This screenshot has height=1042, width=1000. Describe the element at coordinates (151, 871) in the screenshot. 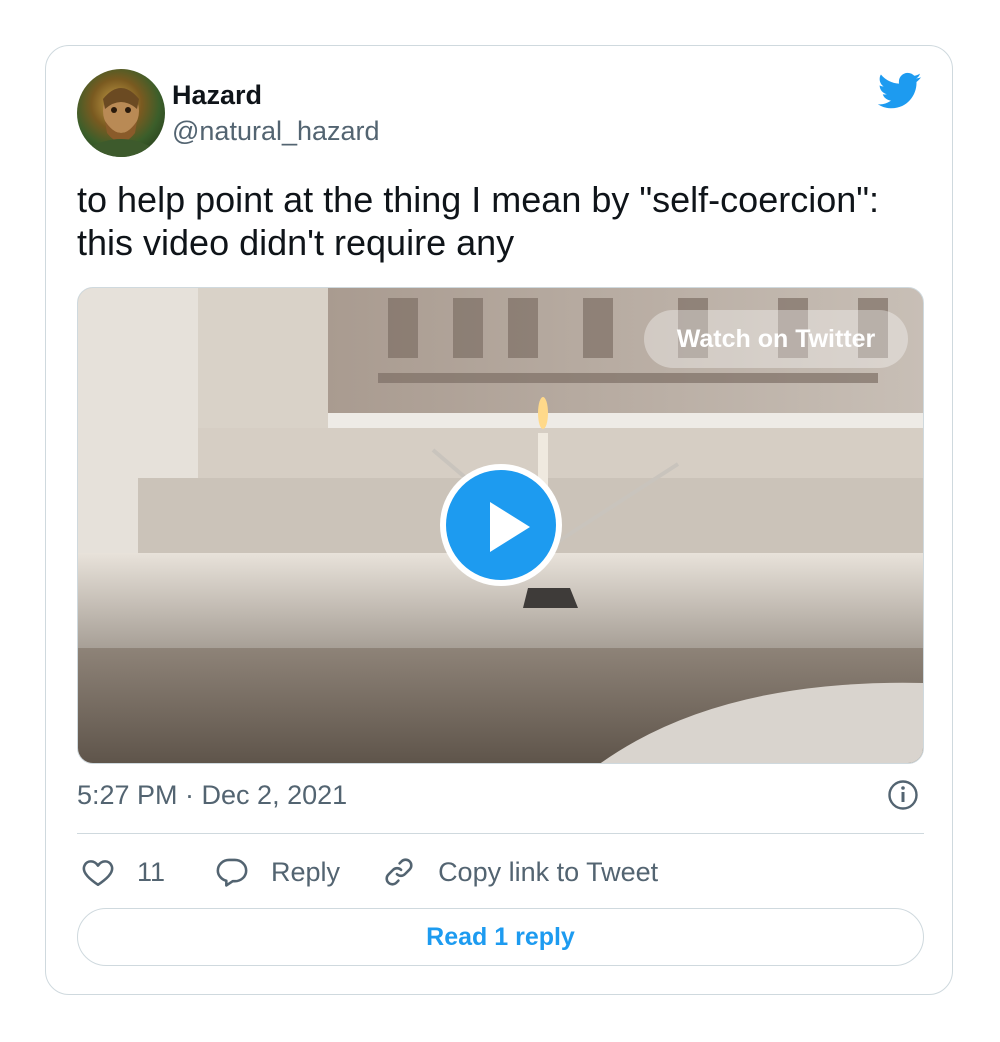

I see `like-count: 11` at that location.